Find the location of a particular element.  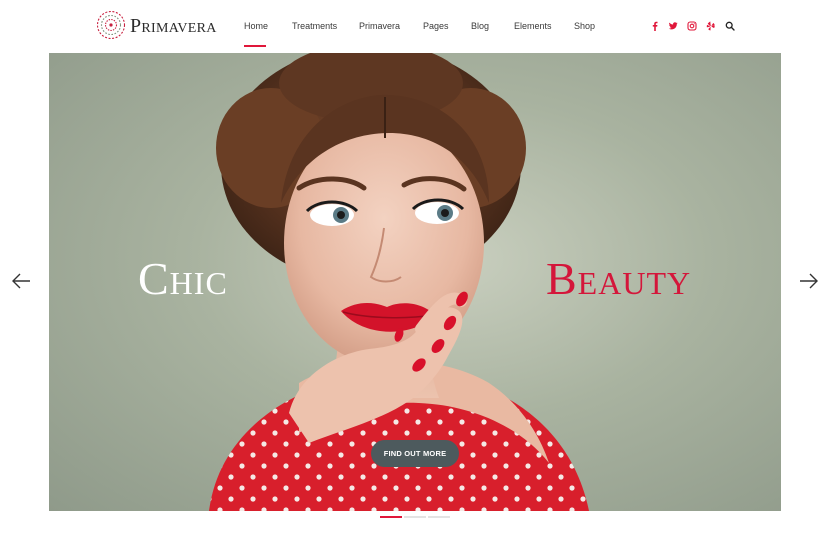

nav-item-primavera: Primavera is located at coordinates (379, 26).